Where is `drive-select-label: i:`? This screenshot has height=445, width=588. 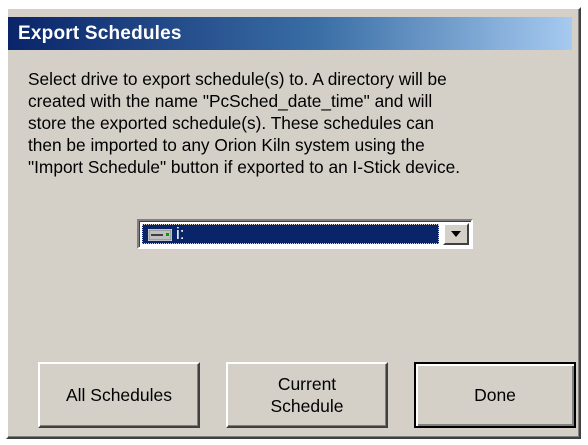 drive-select-label: i: is located at coordinates (180, 233).